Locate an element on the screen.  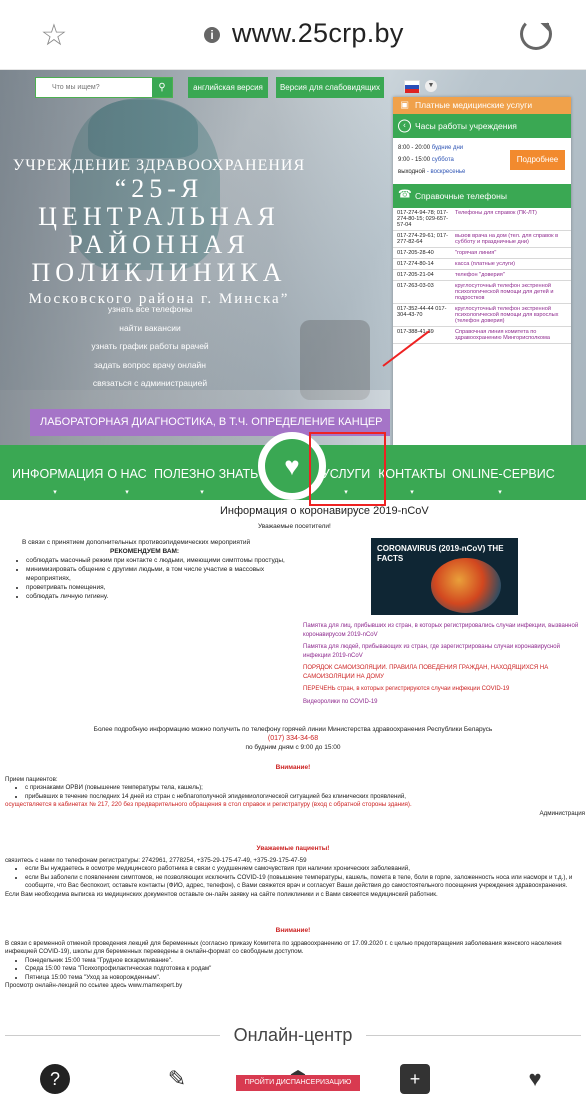
quick-link-vacancies: найти вакансии is located at coordinates (150, 328).